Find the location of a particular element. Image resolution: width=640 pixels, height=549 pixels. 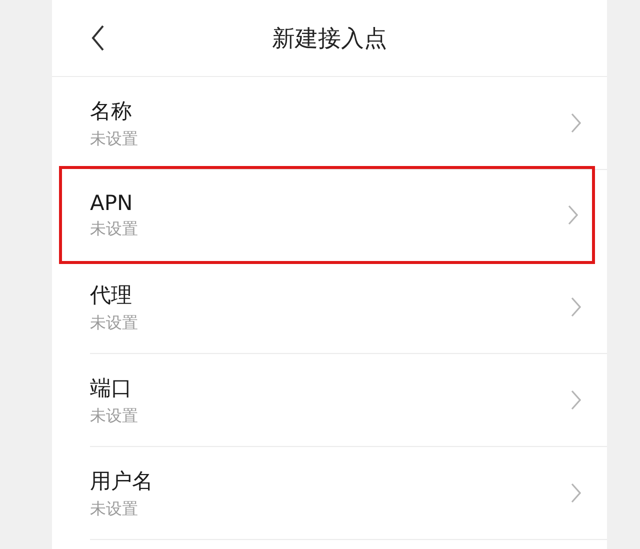

row-label: 代理 is located at coordinates (111, 295).